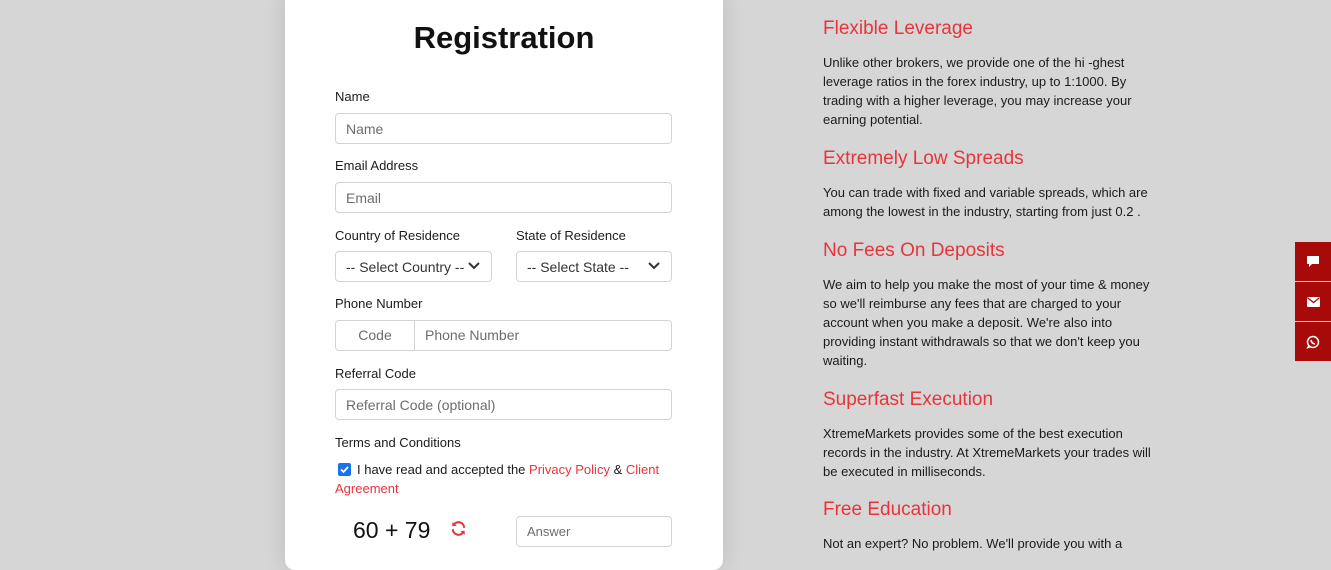 Image resolution: width=1331 pixels, height=570 pixels. Describe the element at coordinates (571, 235) in the screenshot. I see `state-label: State of Residence` at that location.